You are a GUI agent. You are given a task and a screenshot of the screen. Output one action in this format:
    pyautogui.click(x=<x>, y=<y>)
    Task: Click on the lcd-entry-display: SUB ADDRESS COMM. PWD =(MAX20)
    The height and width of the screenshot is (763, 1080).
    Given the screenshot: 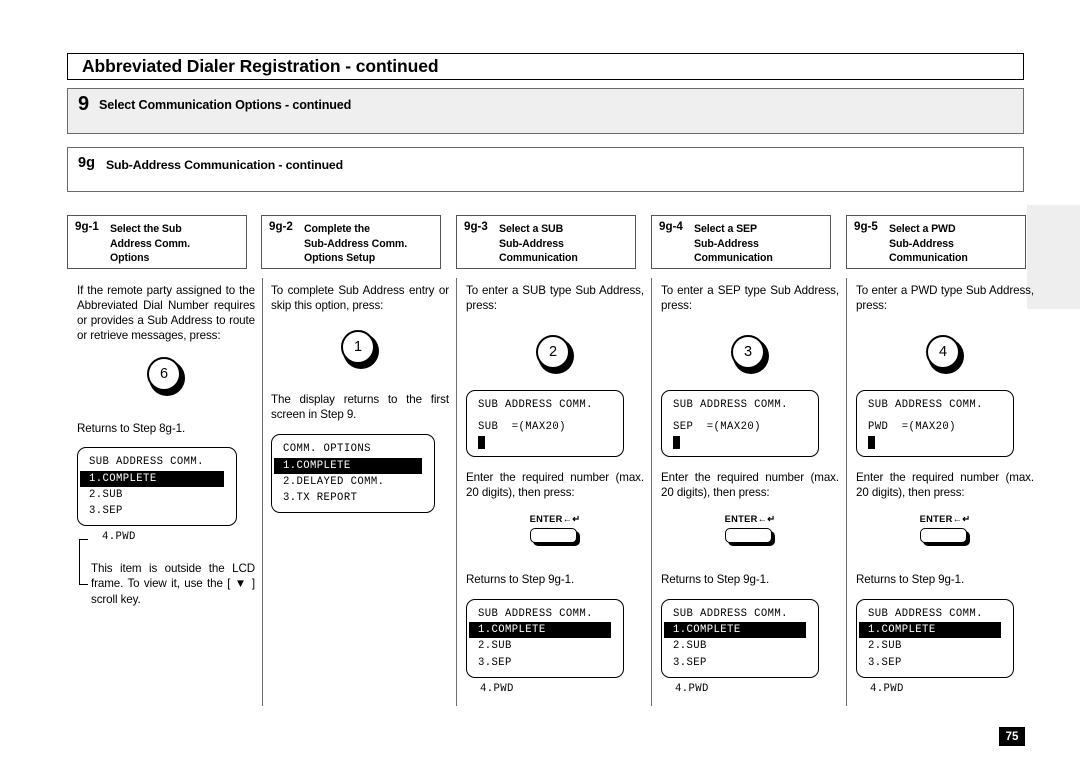 What is the action you would take?
    pyautogui.click(x=935, y=423)
    